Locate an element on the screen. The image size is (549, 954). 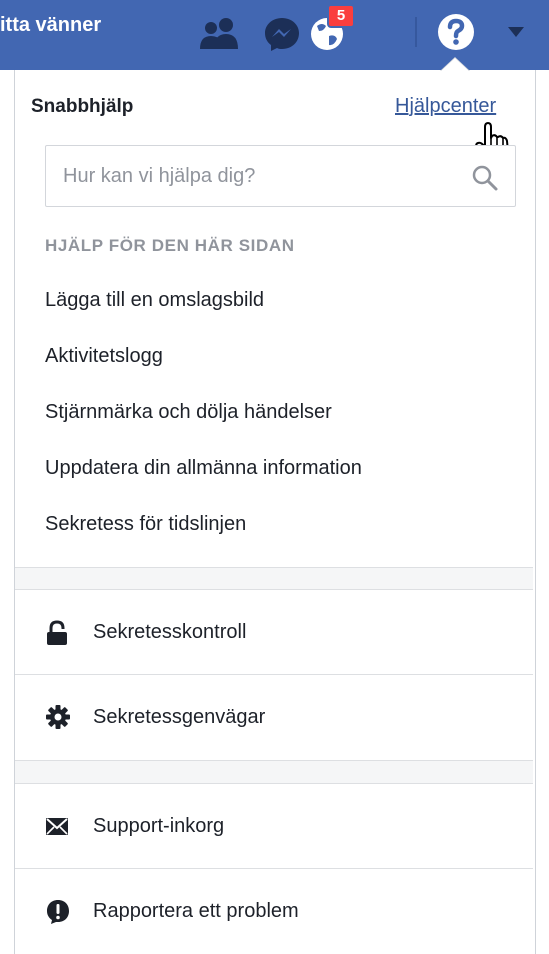
help-search-box is located at coordinates (280, 176).